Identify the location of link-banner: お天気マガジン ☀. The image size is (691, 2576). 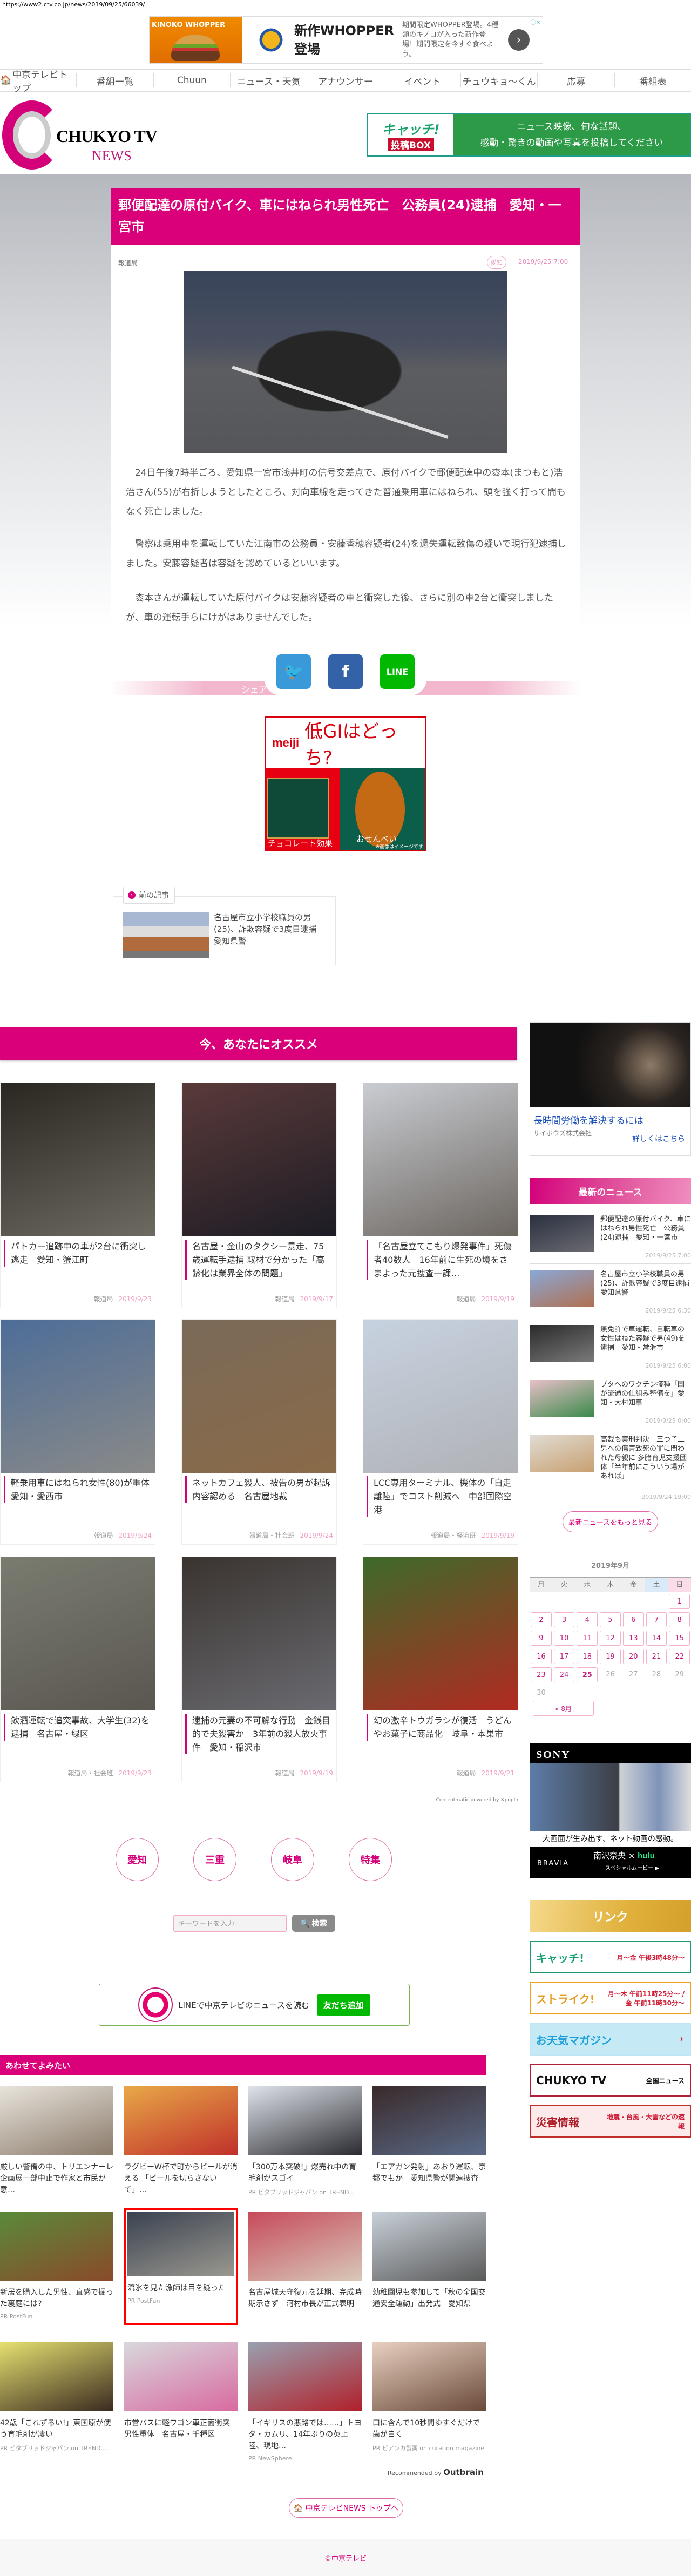
(610, 2040).